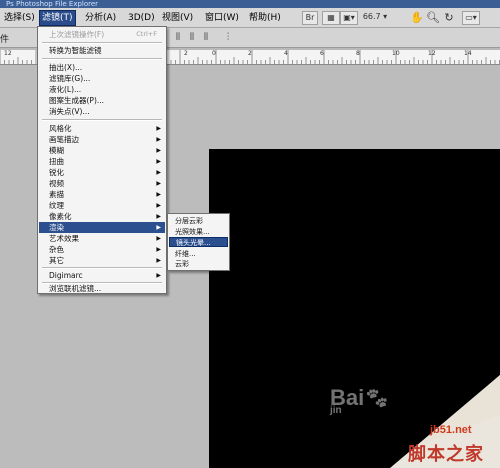 The image size is (500, 468). Describe the element at coordinates (56, 249) in the screenshot. I see `menu-item-label: 杂色` at that location.